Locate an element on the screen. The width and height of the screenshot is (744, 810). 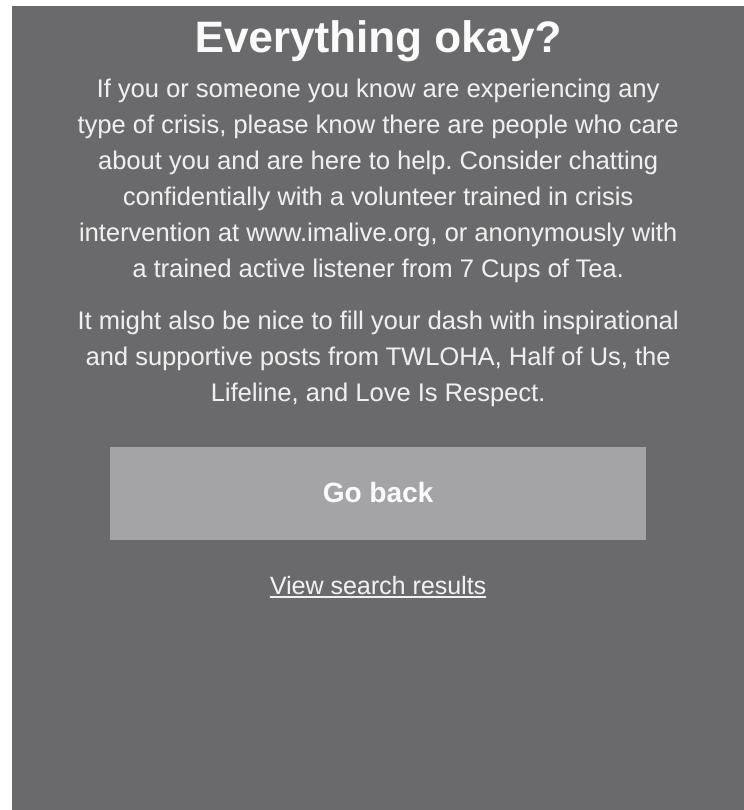
message-paragraph: It might also be nice to fill your dash with inspirational and supportive posts from TWLOHA, Half of Us, the Lifeline, and Love Is Respect. is located at coordinates (378, 357).